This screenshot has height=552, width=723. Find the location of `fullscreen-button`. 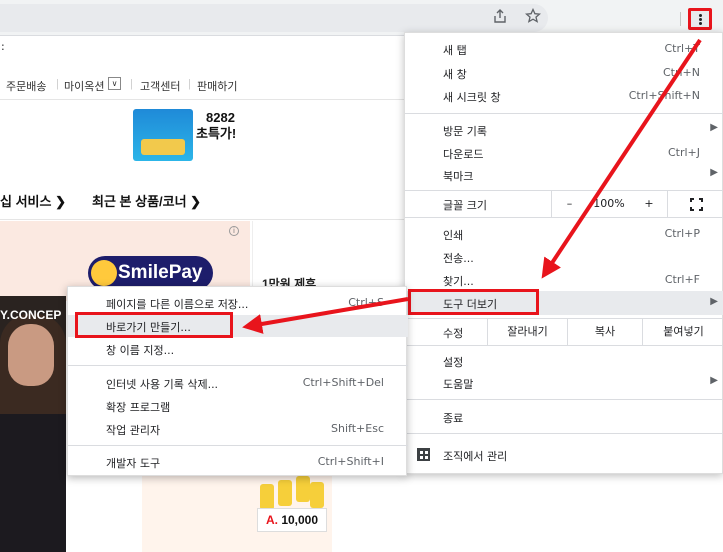

fullscreen-button is located at coordinates (695, 204).